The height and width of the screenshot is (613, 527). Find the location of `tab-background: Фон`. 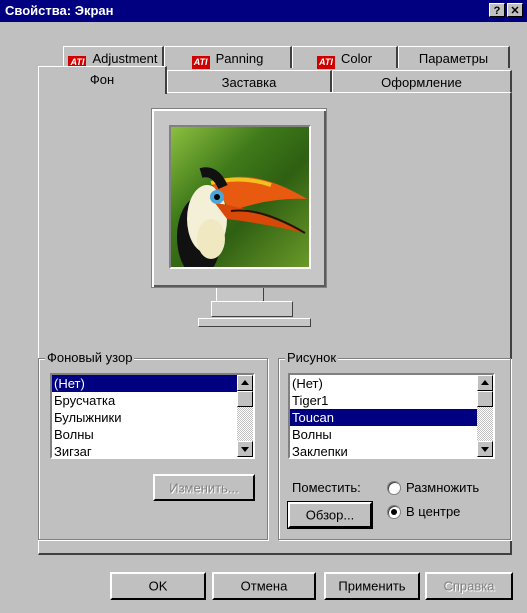

tab-background: Фон is located at coordinates (102, 80).